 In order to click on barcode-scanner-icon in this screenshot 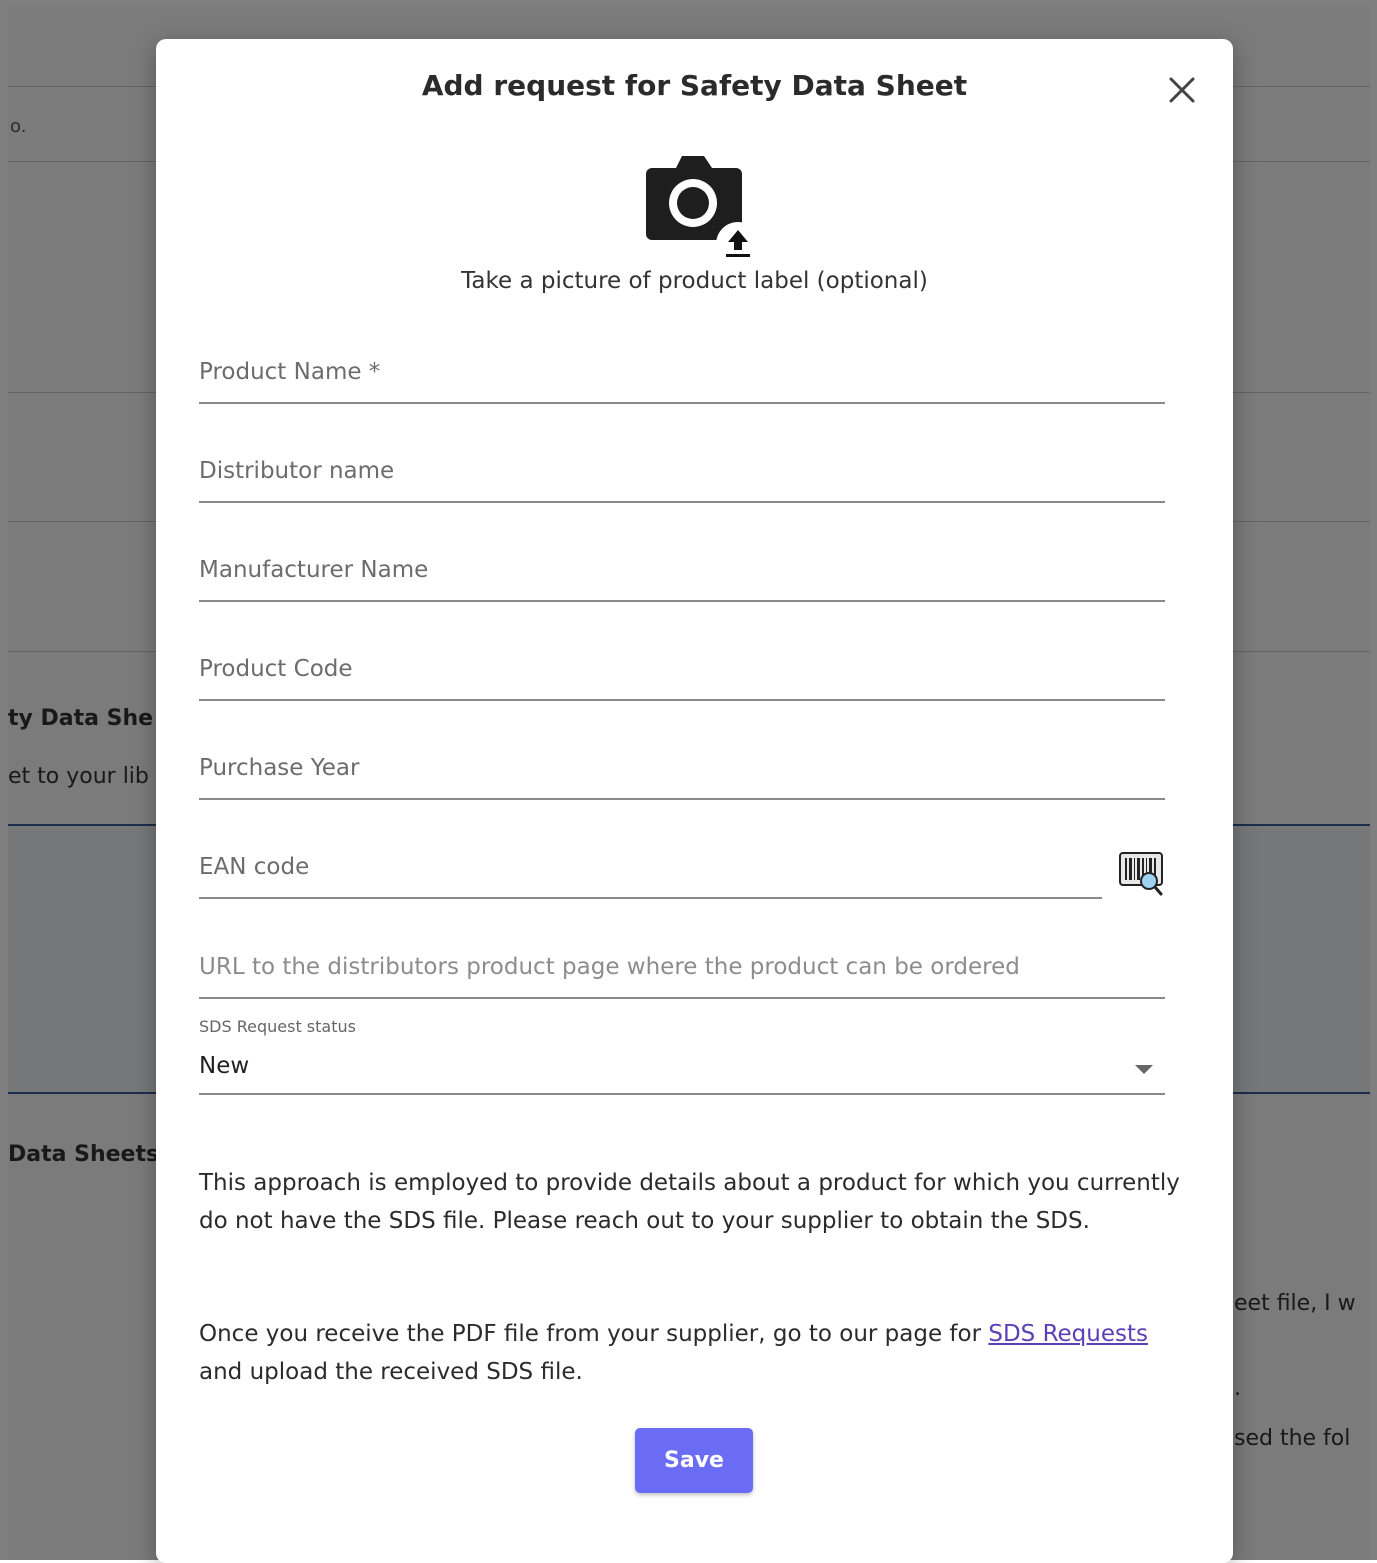, I will do `click(1141, 874)`.